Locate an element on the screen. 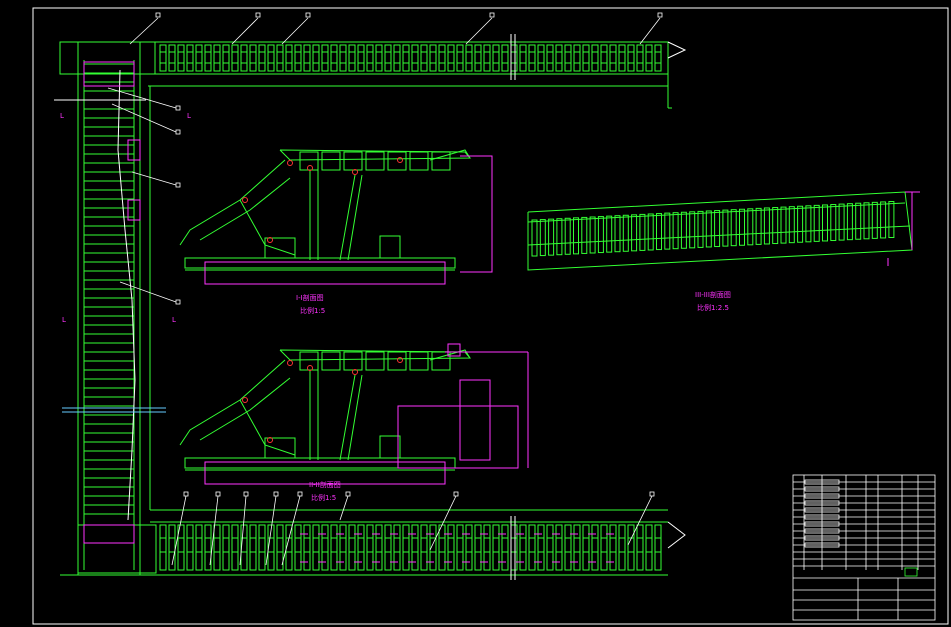 This screenshot has width=951, height=627. section-3-scale: 比例1:2.5 is located at coordinates (713, 308).